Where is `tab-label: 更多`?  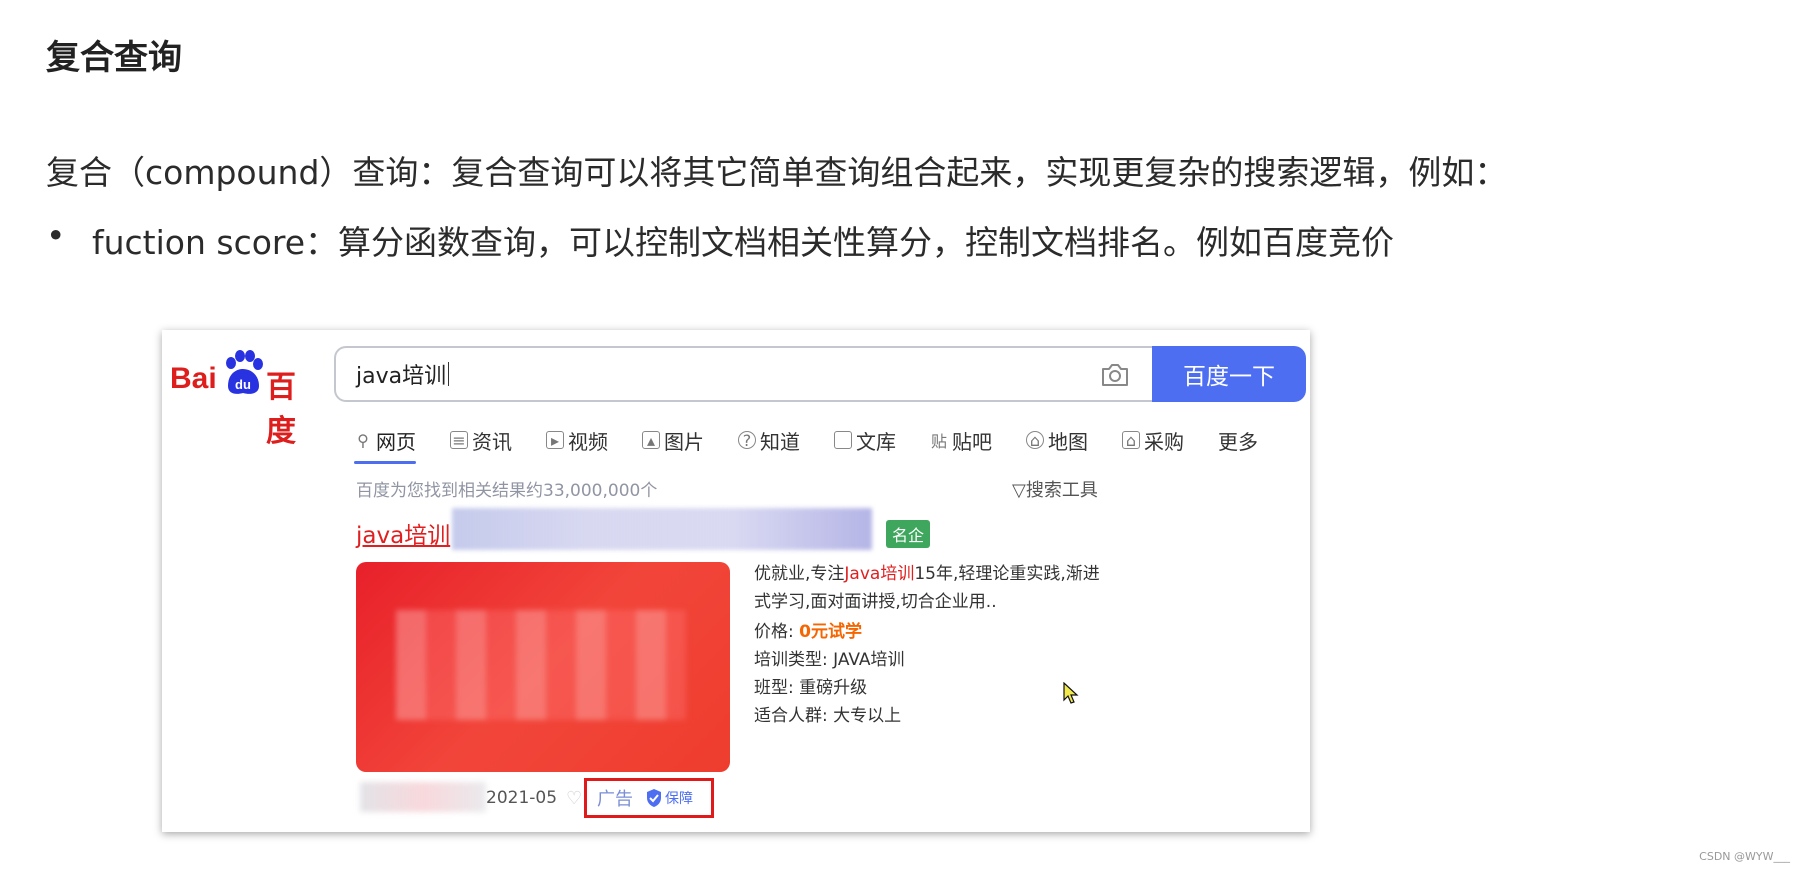
tab-label: 更多 is located at coordinates (1238, 441).